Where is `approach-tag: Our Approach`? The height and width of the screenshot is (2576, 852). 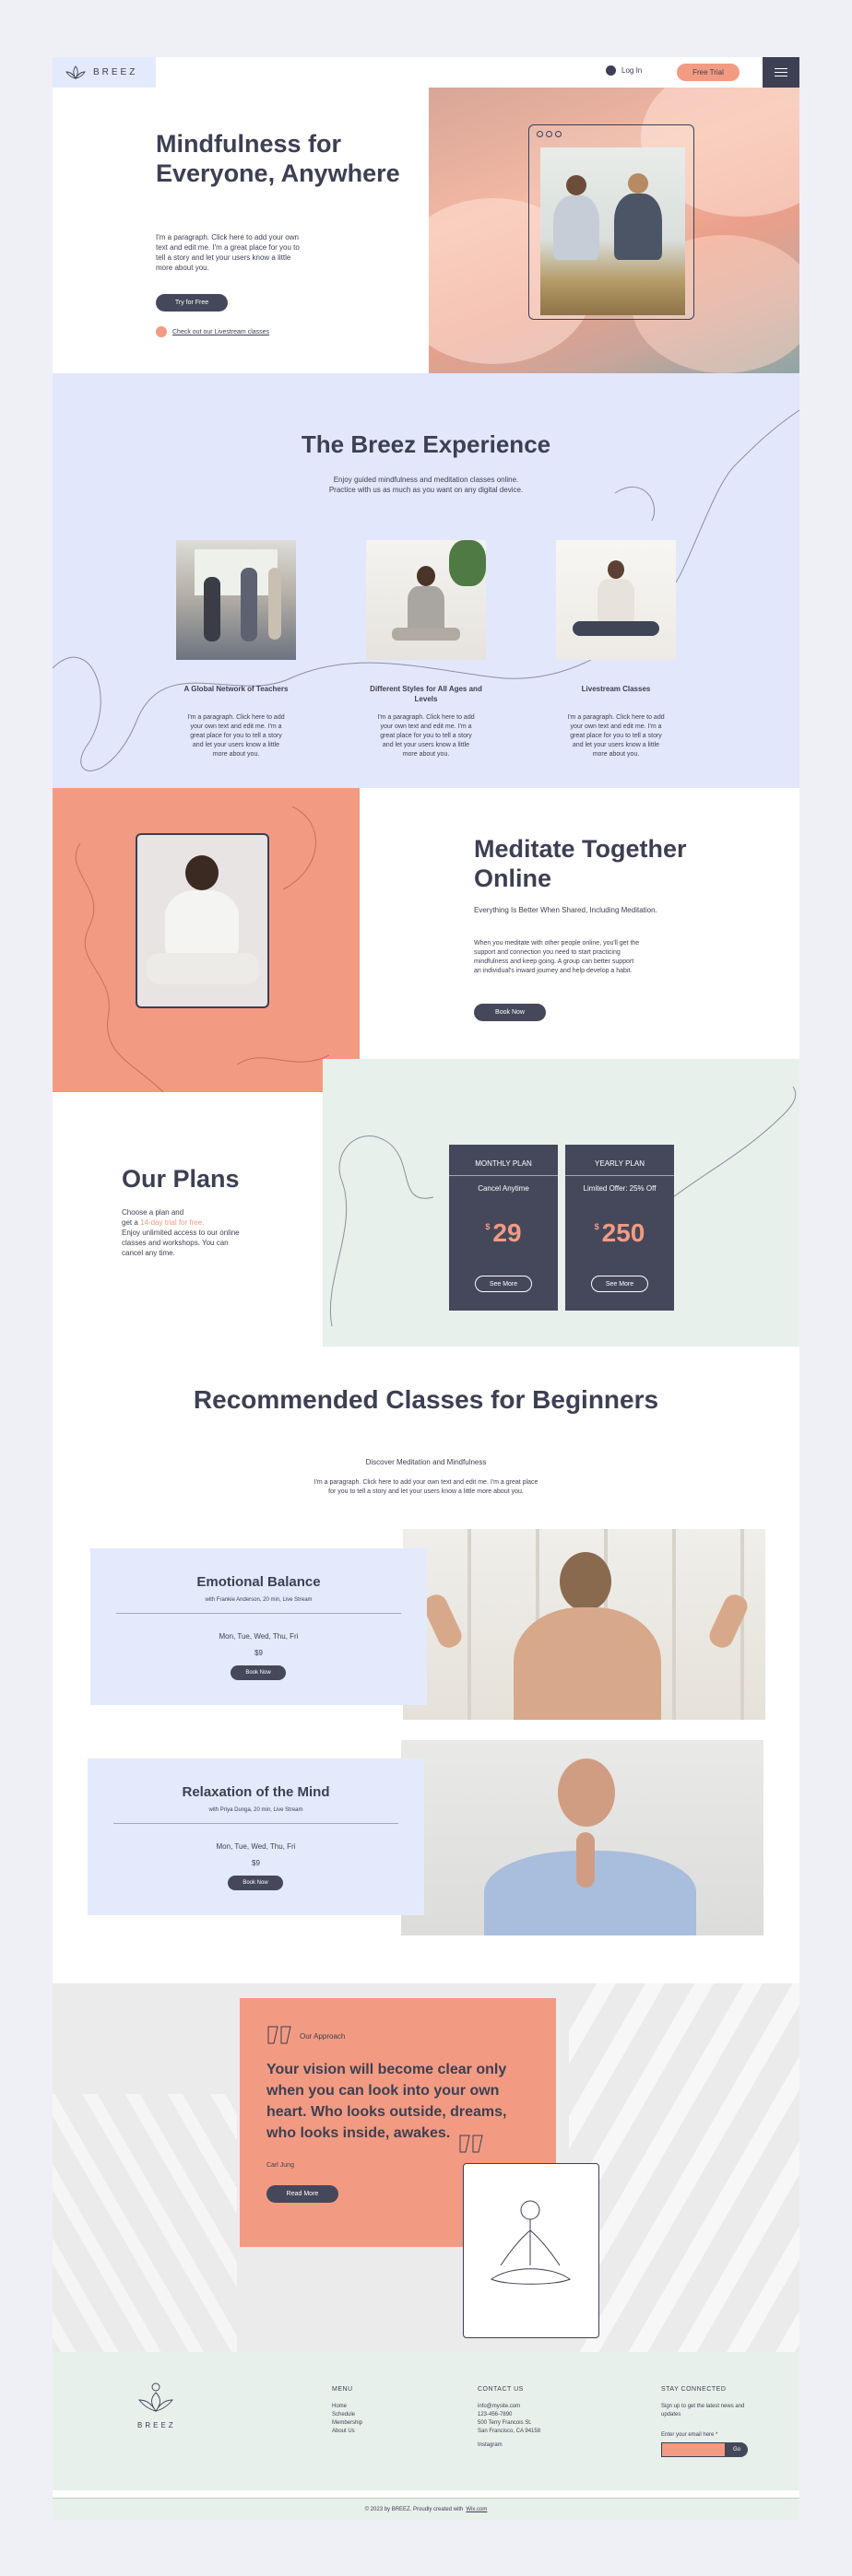
approach-tag: Our Approach is located at coordinates (323, 2037).